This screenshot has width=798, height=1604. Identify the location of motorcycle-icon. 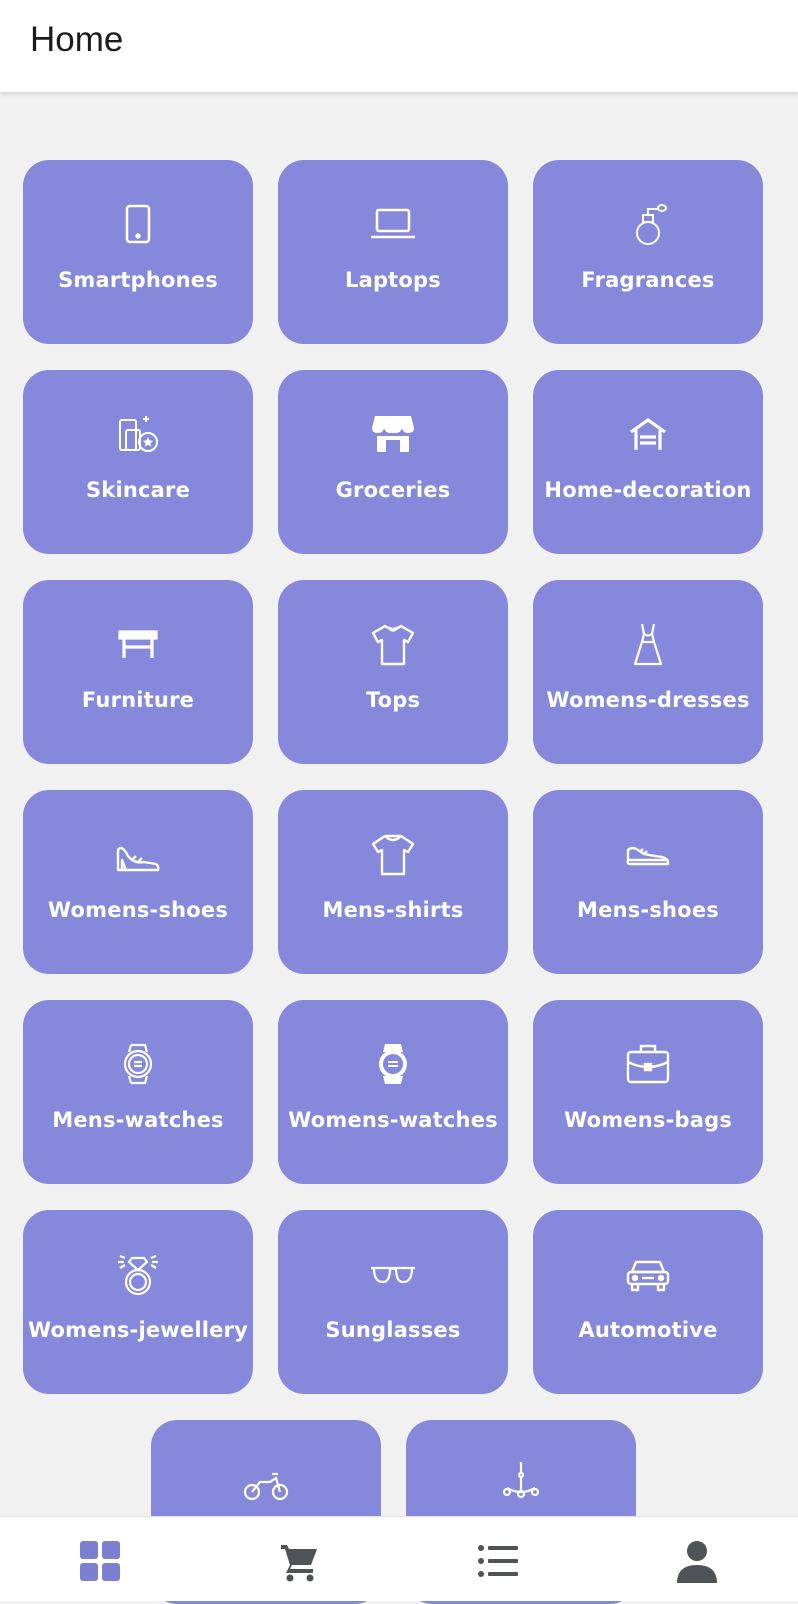
(266, 1486).